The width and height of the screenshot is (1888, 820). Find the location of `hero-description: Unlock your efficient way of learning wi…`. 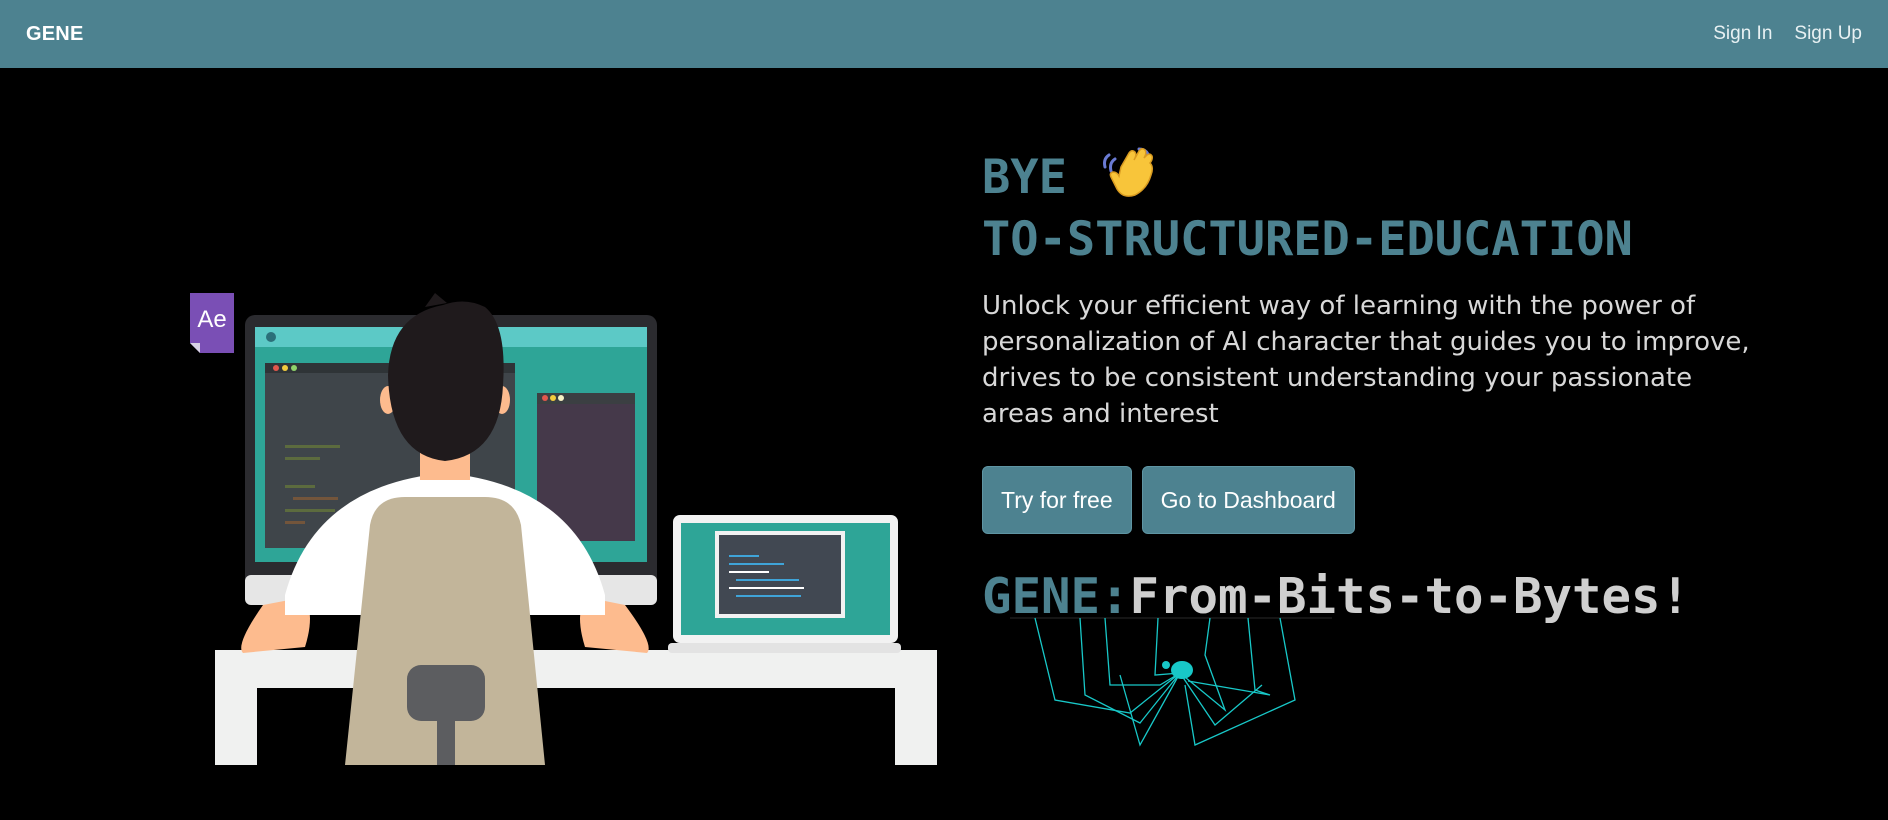

hero-description: Unlock your efficient way of learning wi… is located at coordinates (1366, 360).